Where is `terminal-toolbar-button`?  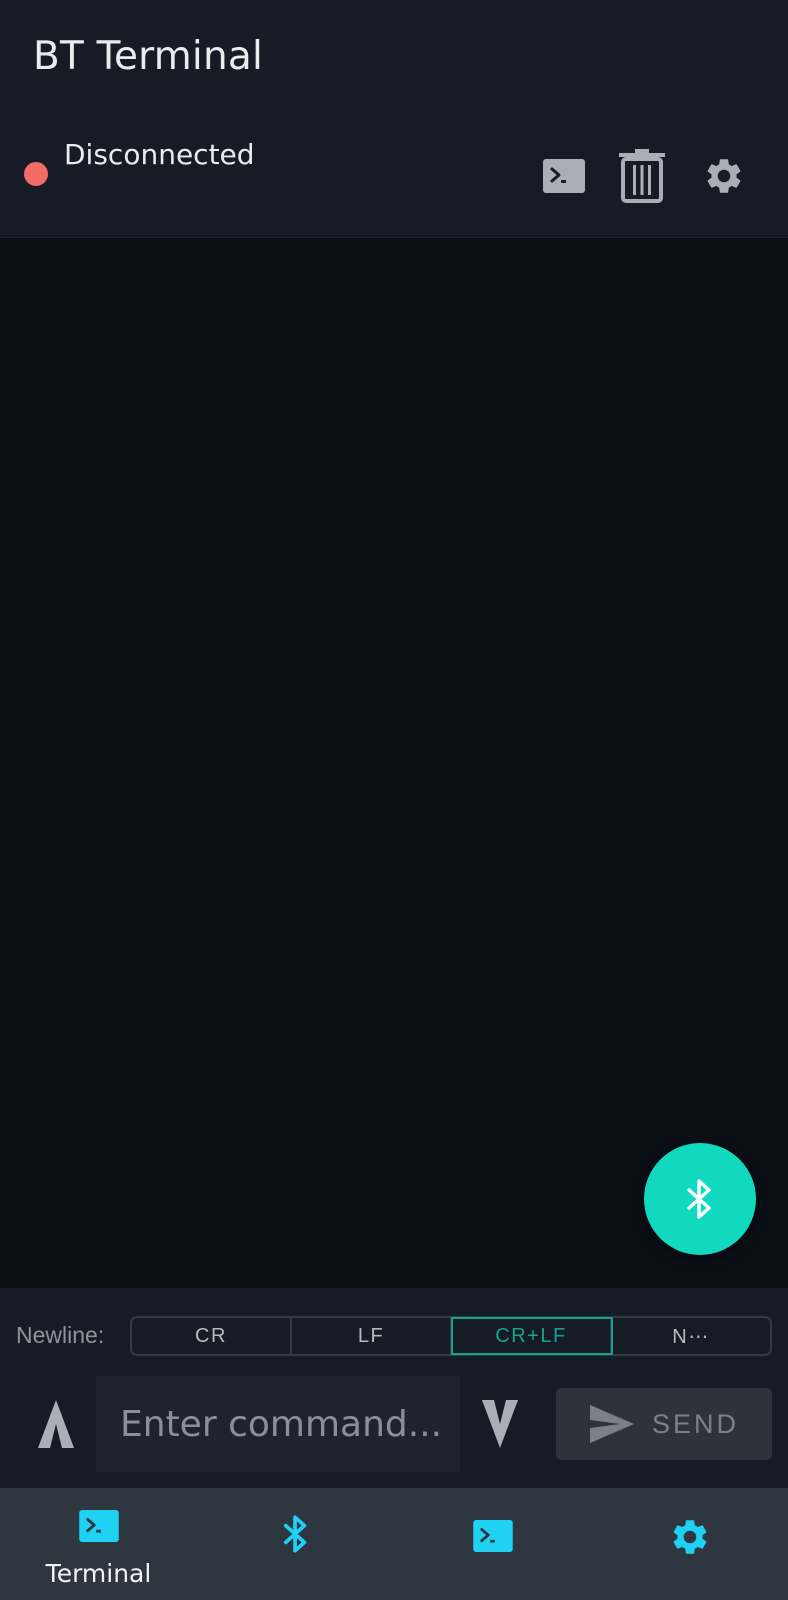
terminal-toolbar-button is located at coordinates (564, 176).